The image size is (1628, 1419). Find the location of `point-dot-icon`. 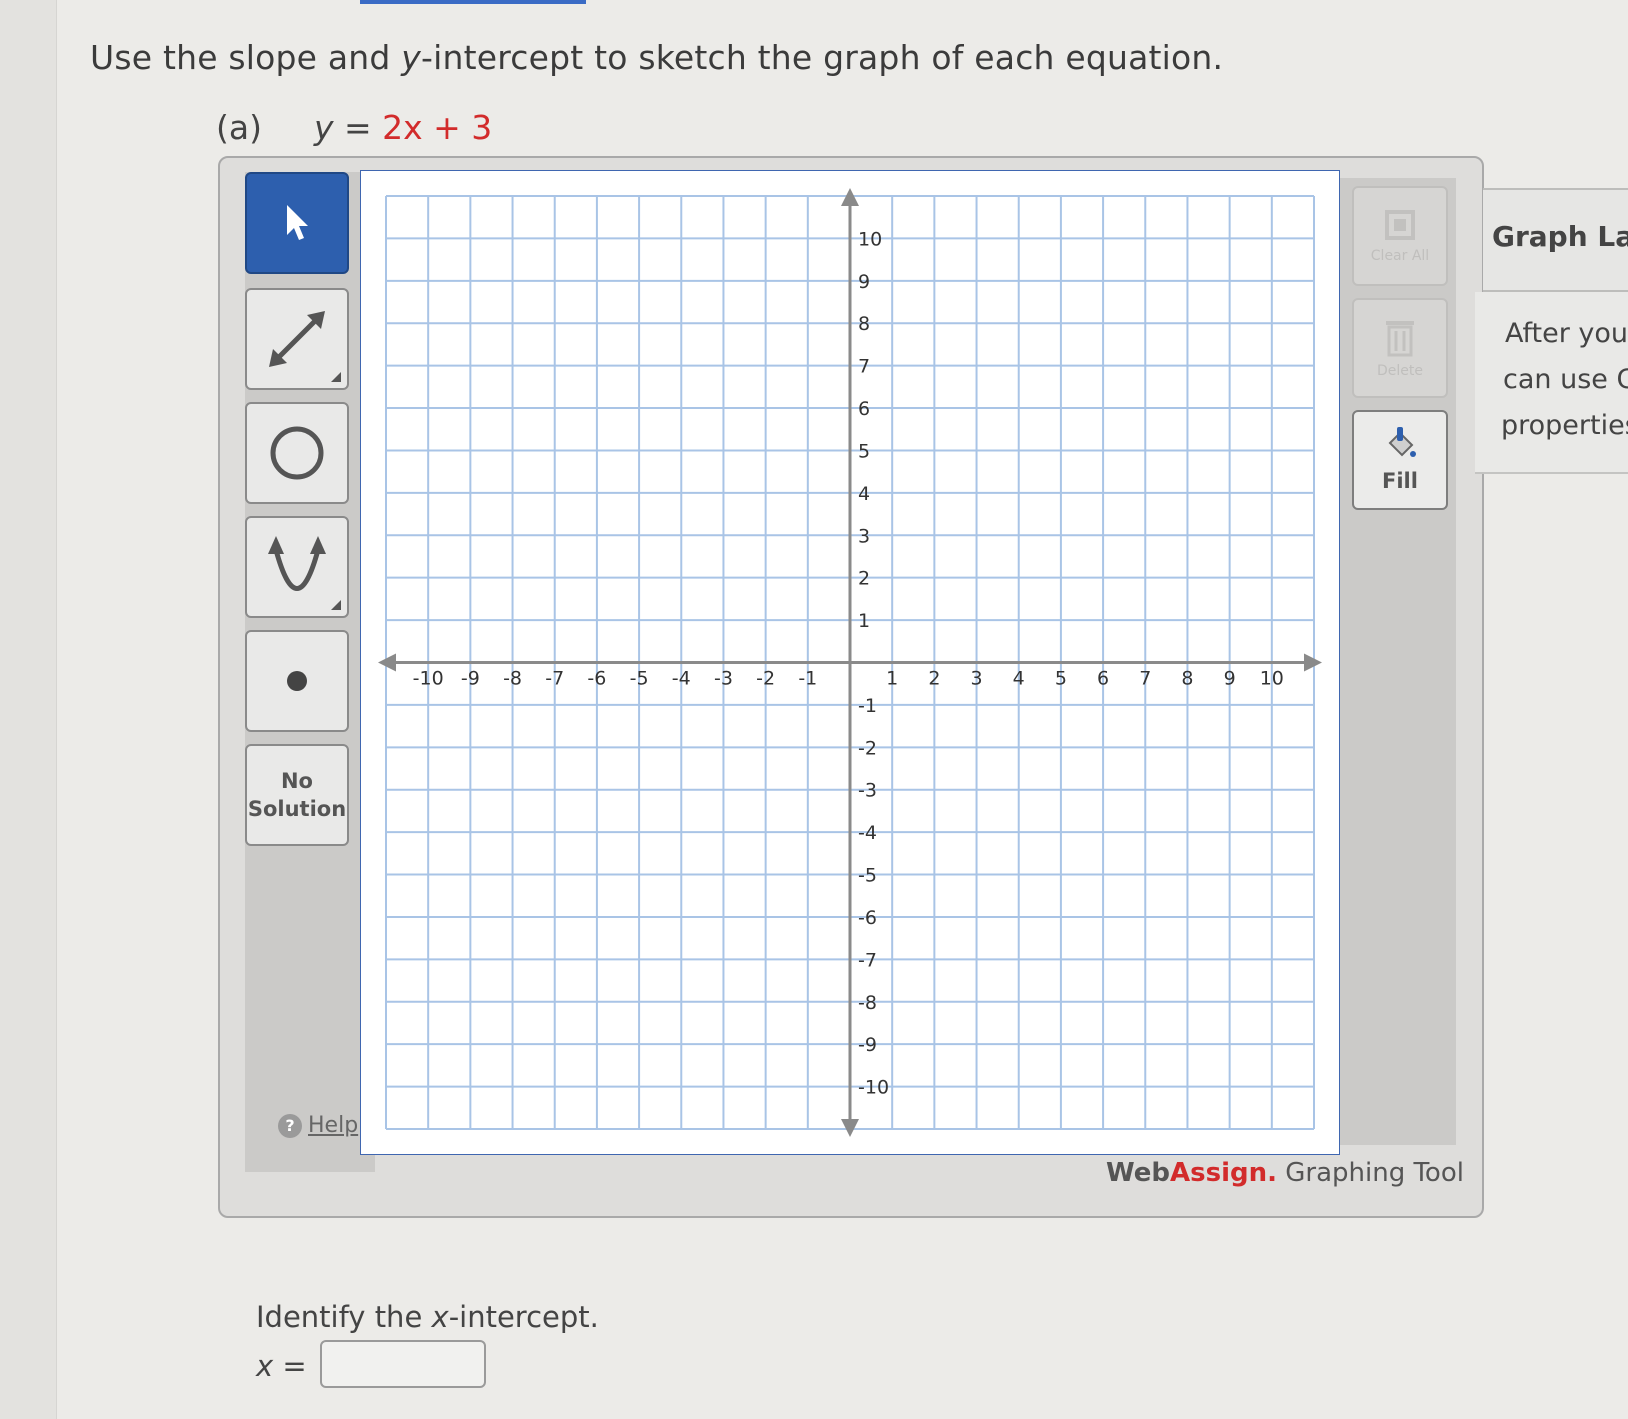

point-dot-icon is located at coordinates (297, 681).